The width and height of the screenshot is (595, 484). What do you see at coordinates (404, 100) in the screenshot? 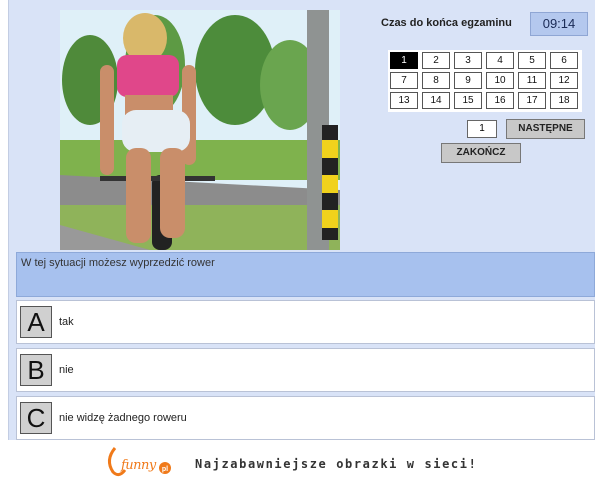
I see `question-number-13: 13` at bounding box center [404, 100].